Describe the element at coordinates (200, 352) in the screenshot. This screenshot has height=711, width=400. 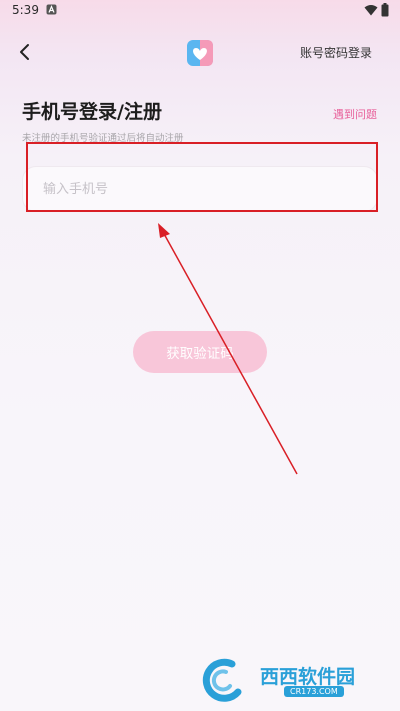
I see `get-verification-code-button: 获取验证码` at that location.